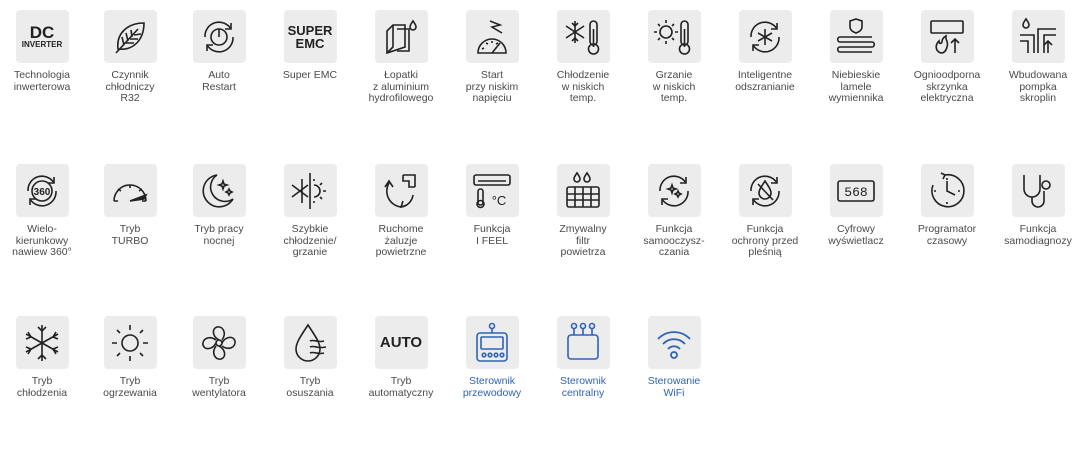 This screenshot has width=1084, height=456. Describe the element at coordinates (310, 240) in the screenshot. I see `feature-label: Szybkie chłodzenie/ grzanie` at that location.